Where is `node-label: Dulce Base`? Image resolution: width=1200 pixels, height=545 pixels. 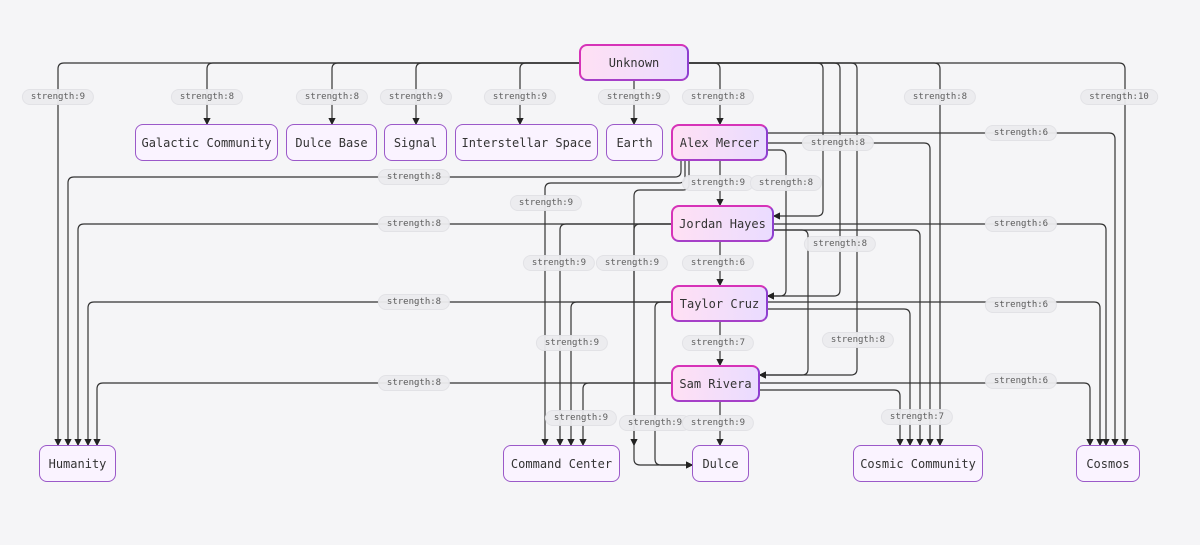 node-label: Dulce Base is located at coordinates (331, 142).